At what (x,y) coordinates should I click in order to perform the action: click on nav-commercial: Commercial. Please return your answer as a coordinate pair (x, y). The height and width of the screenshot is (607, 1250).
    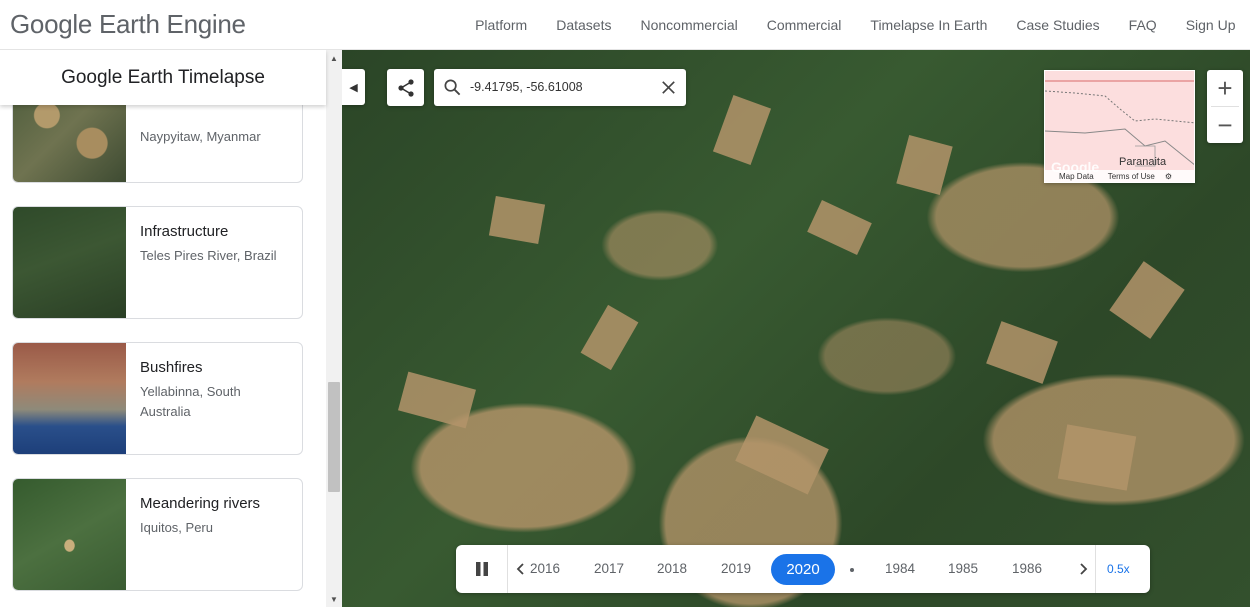
    Looking at the image, I should click on (804, 25).